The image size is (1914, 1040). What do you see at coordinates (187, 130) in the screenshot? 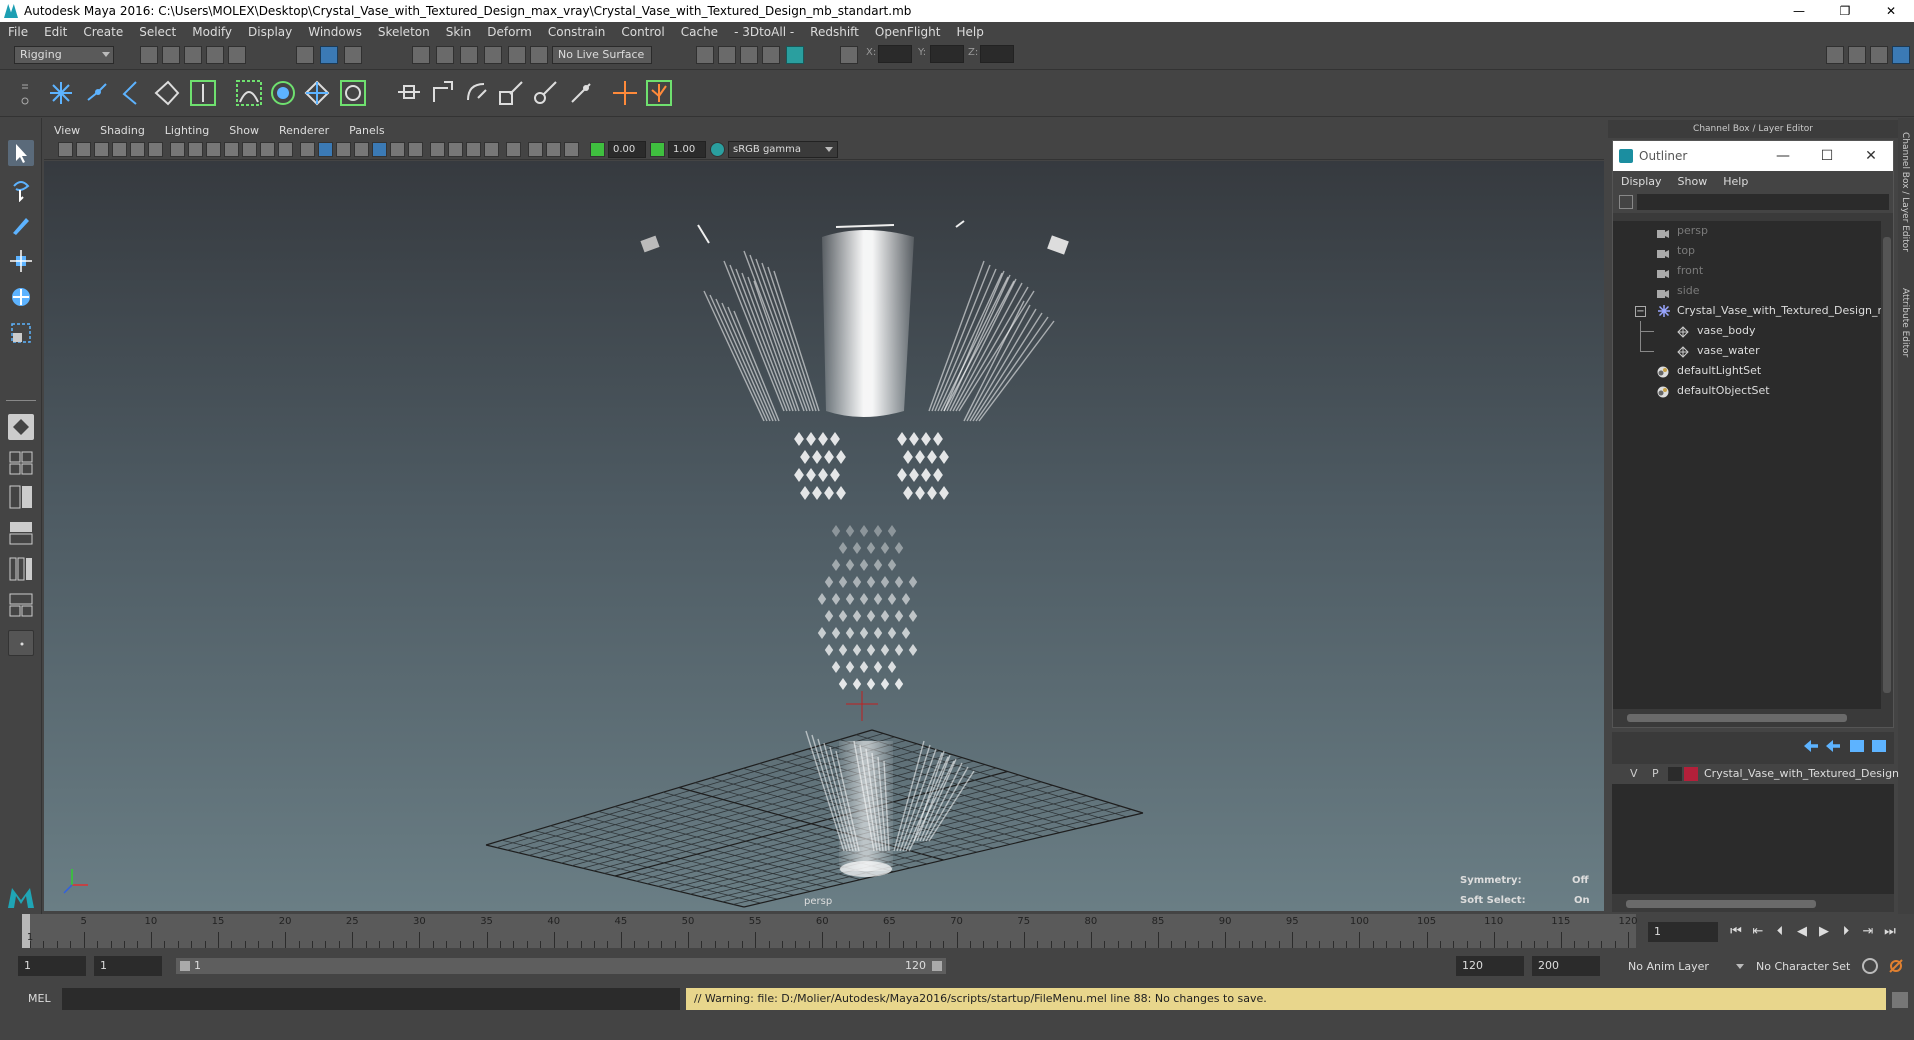
I see `panel-menu-lighting: Lighting` at bounding box center [187, 130].